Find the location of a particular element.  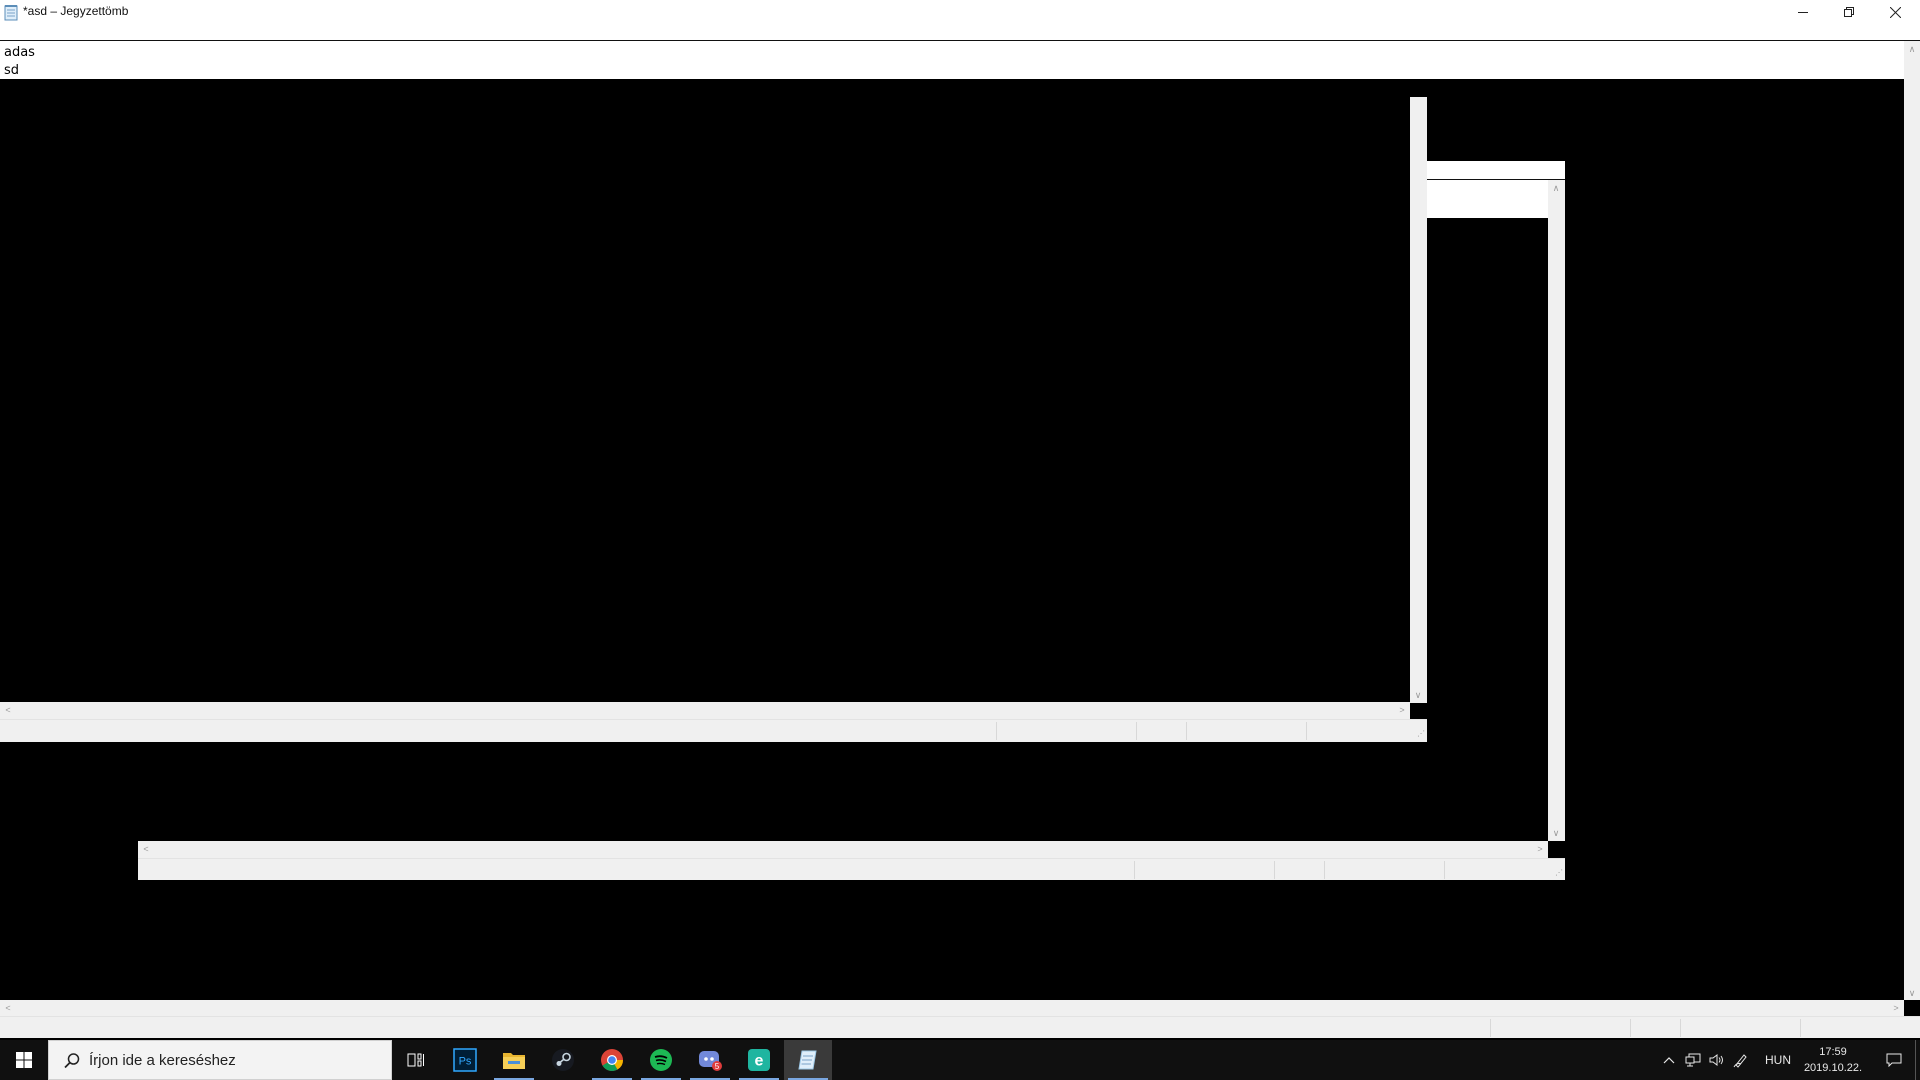

spotify-icon is located at coordinates (661, 1060).